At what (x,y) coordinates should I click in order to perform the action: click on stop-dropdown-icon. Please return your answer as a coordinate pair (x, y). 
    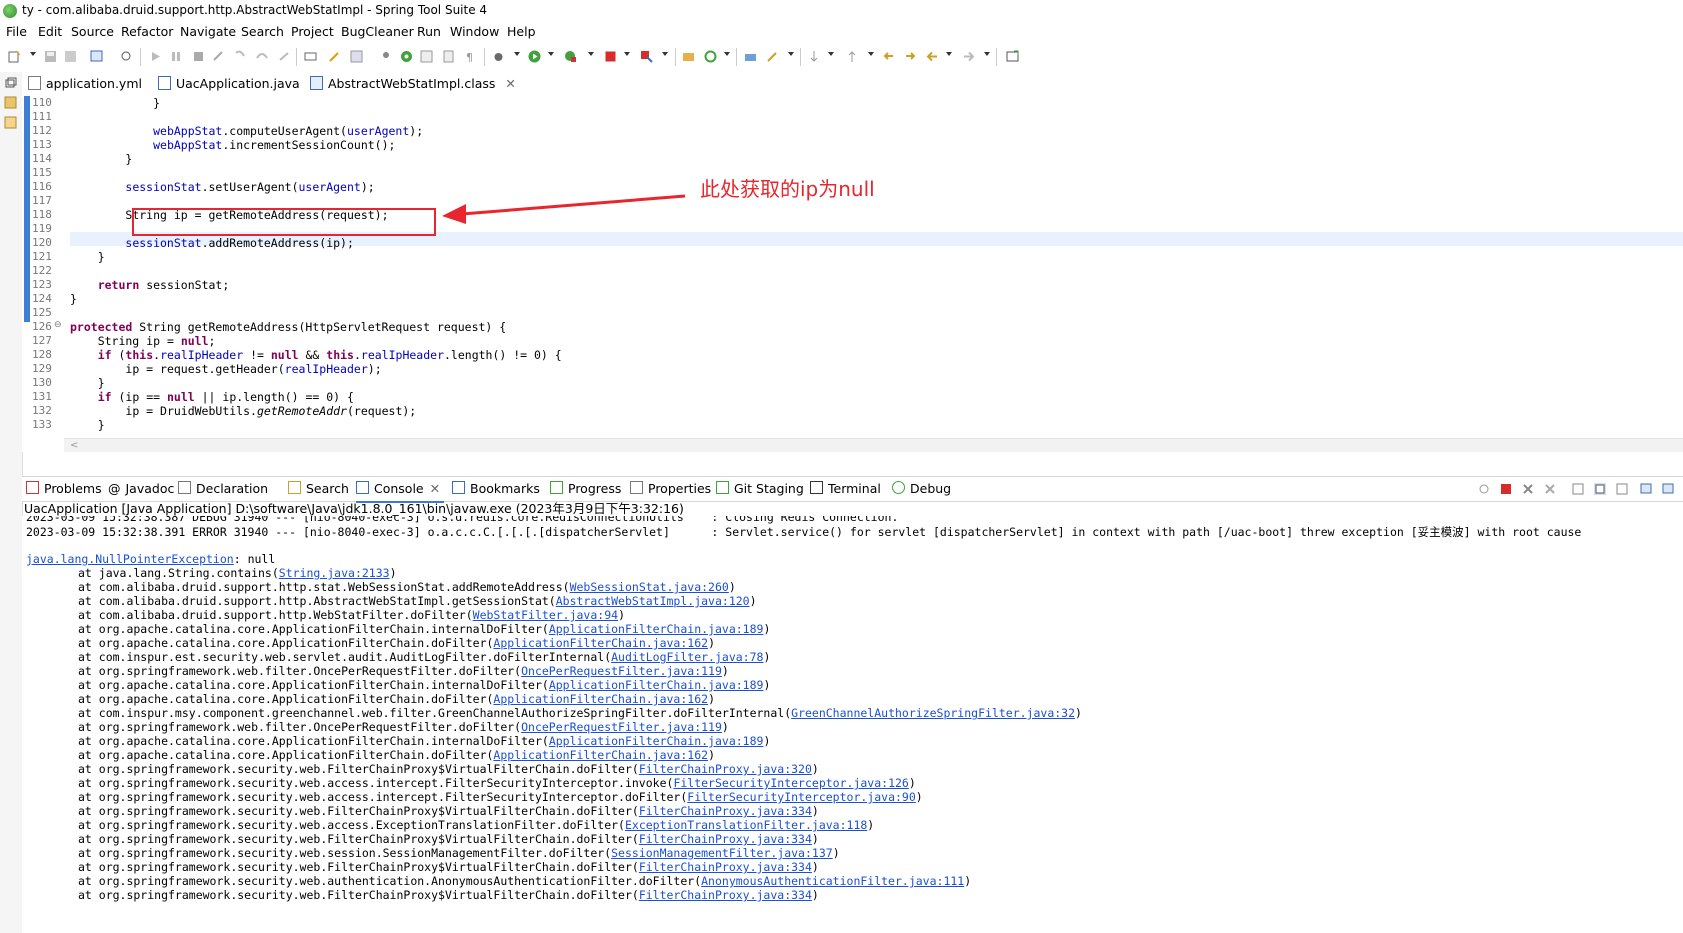
    Looking at the image, I should click on (627, 54).